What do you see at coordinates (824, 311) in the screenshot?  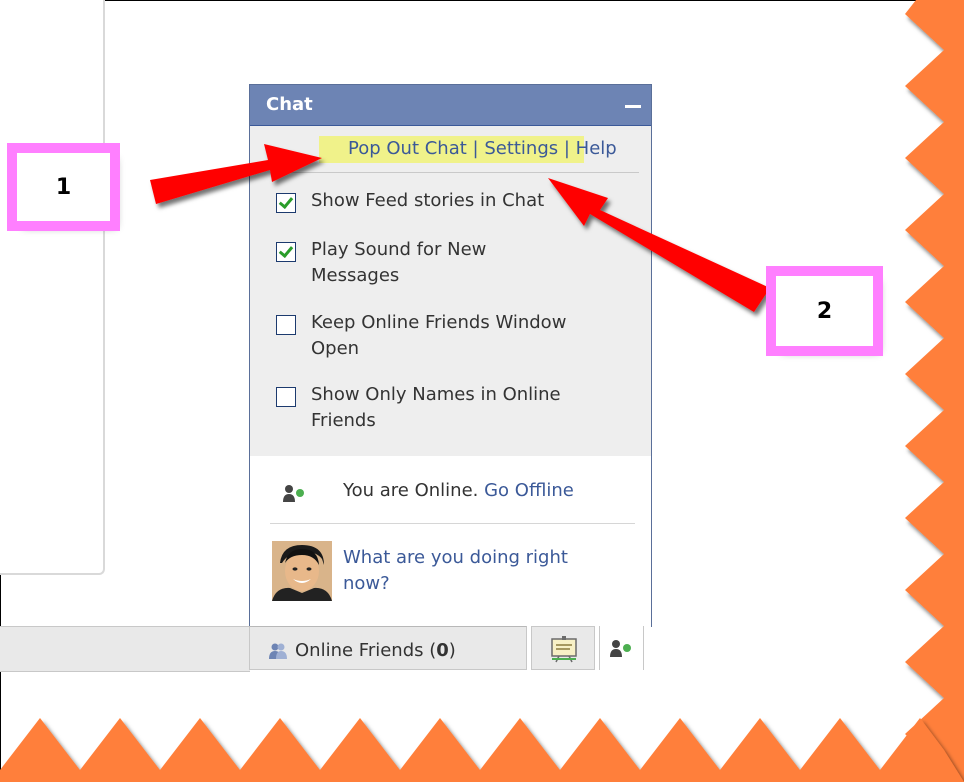 I see `callout-2: 2` at bounding box center [824, 311].